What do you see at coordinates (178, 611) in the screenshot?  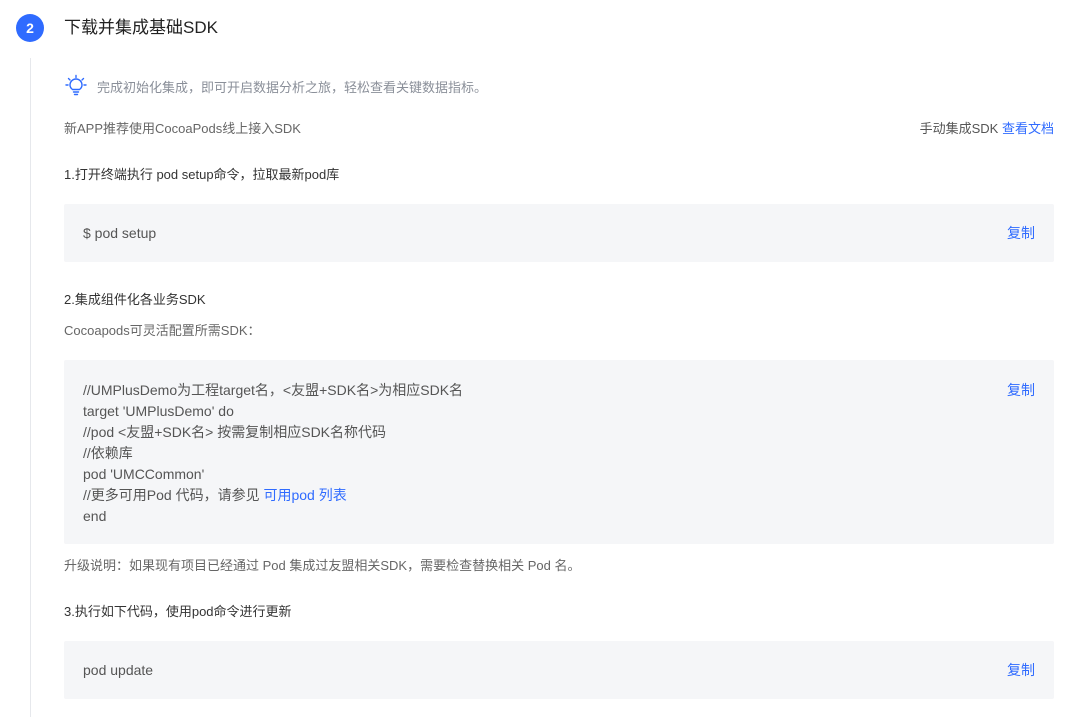 I see `step3-heading: 3.执行如下代码，使用pod命令进行更新` at bounding box center [178, 611].